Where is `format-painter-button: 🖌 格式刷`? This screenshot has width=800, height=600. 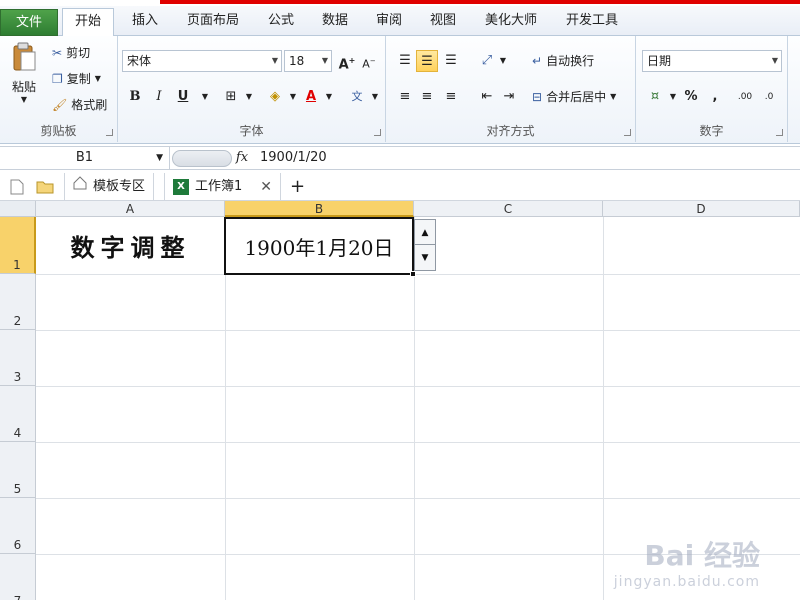 format-painter-button: 🖌 格式刷 is located at coordinates (79, 104).